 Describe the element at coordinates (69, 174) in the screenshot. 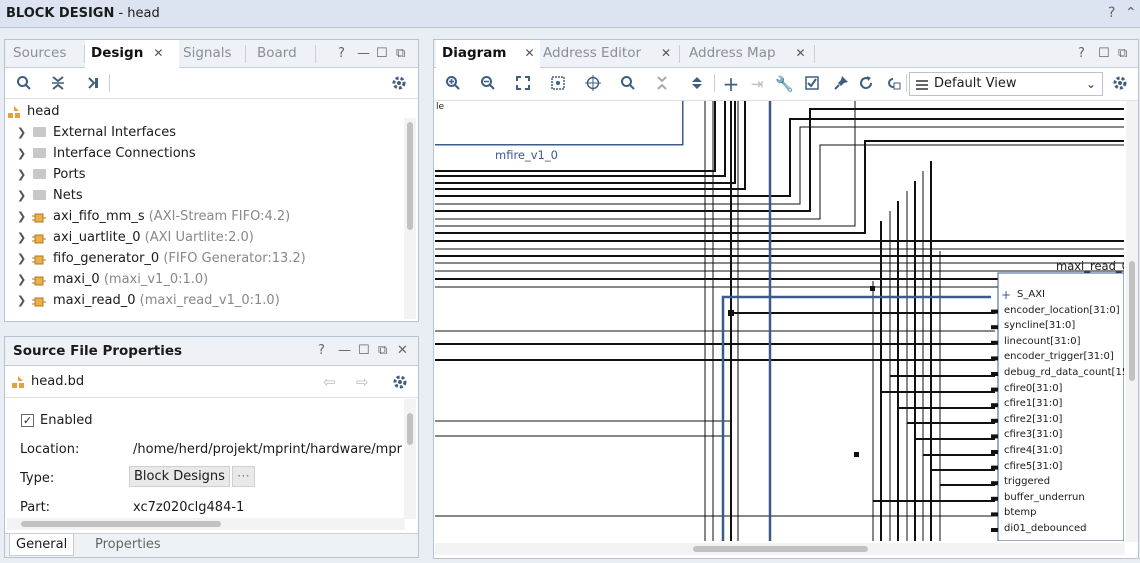

I see `tree-item-label: Ports` at that location.